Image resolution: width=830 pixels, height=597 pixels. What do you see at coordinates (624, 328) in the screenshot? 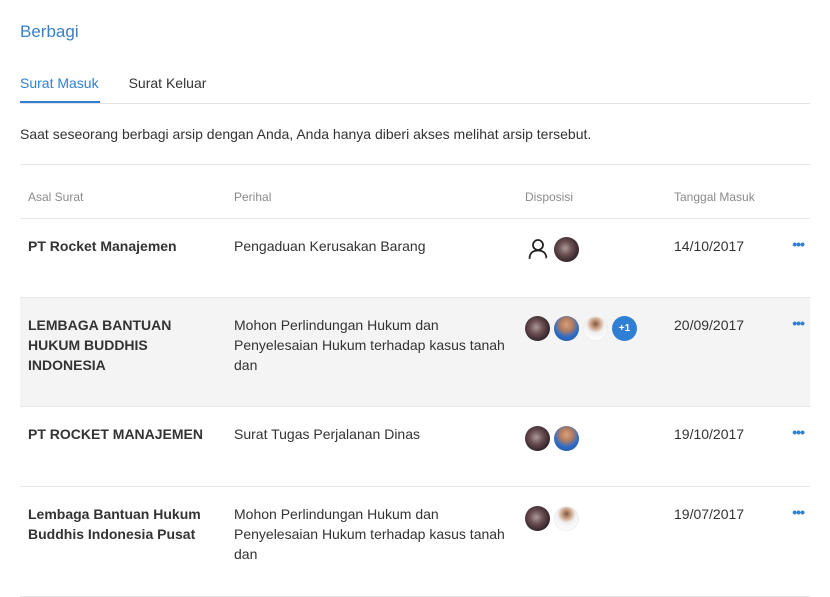
I see `more-users-badge: +1` at bounding box center [624, 328].